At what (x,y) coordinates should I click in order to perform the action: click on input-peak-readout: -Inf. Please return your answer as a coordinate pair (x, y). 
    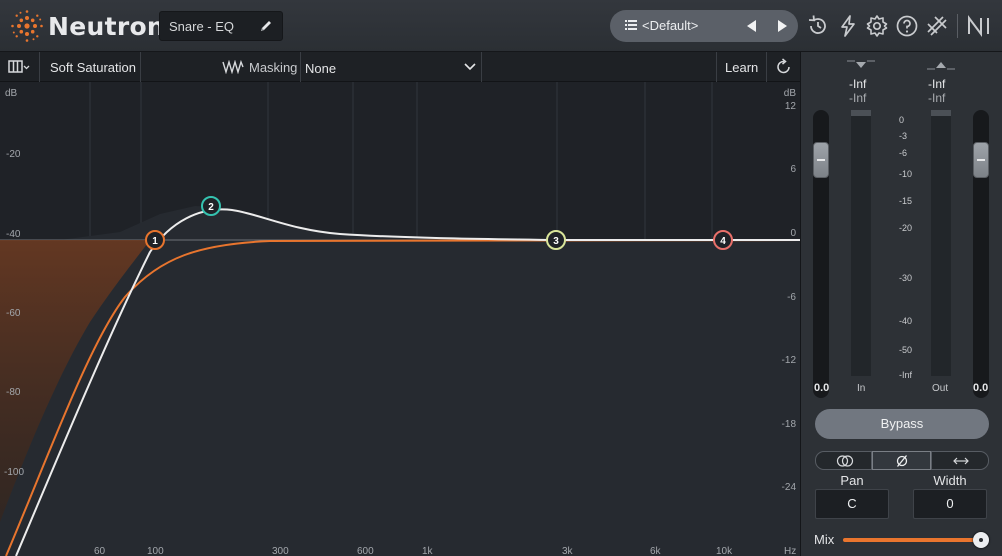
    Looking at the image, I should click on (858, 84).